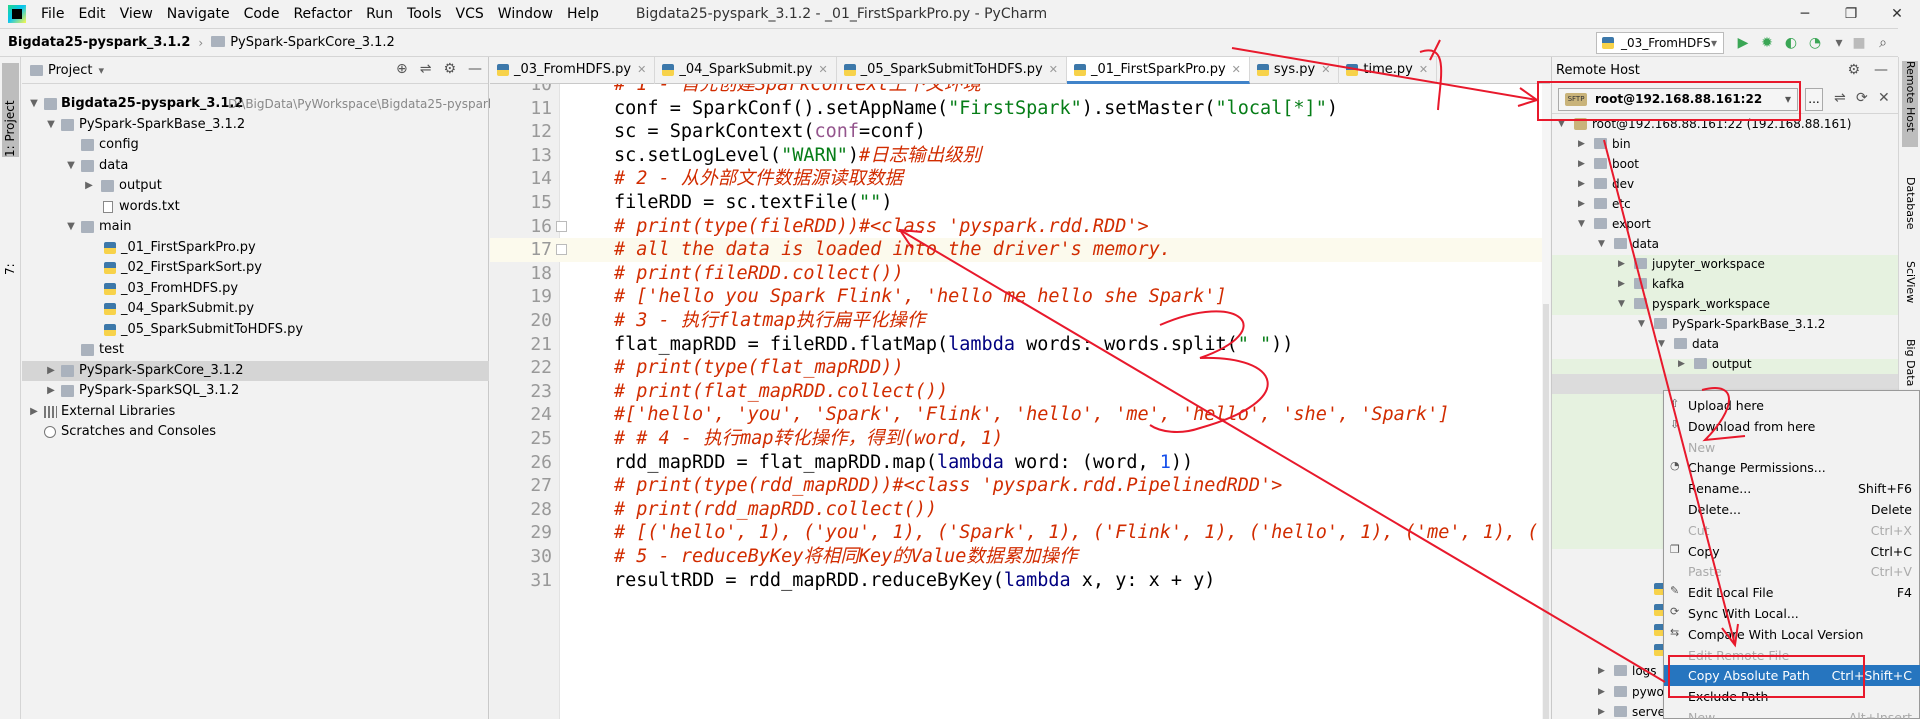 This screenshot has width=1920, height=719. Describe the element at coordinates (1910, 287) in the screenshot. I see `tab-sciview: SciView` at that location.